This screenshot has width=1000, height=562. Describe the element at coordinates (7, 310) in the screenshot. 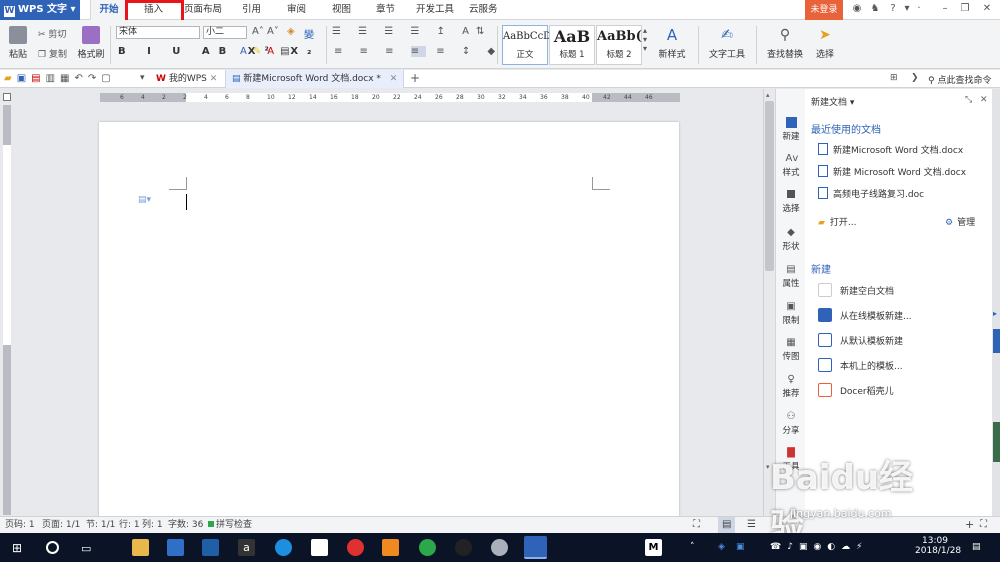

I see `vertical-ruler` at that location.